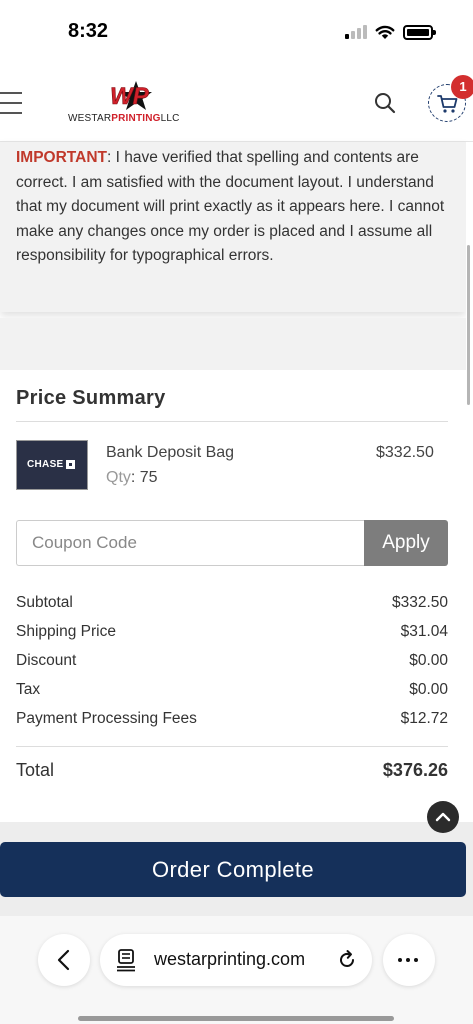 Image resolution: width=473 pixels, height=1024 pixels. Describe the element at coordinates (61, 157) in the screenshot. I see `notice-label: IMPORTANT` at that location.